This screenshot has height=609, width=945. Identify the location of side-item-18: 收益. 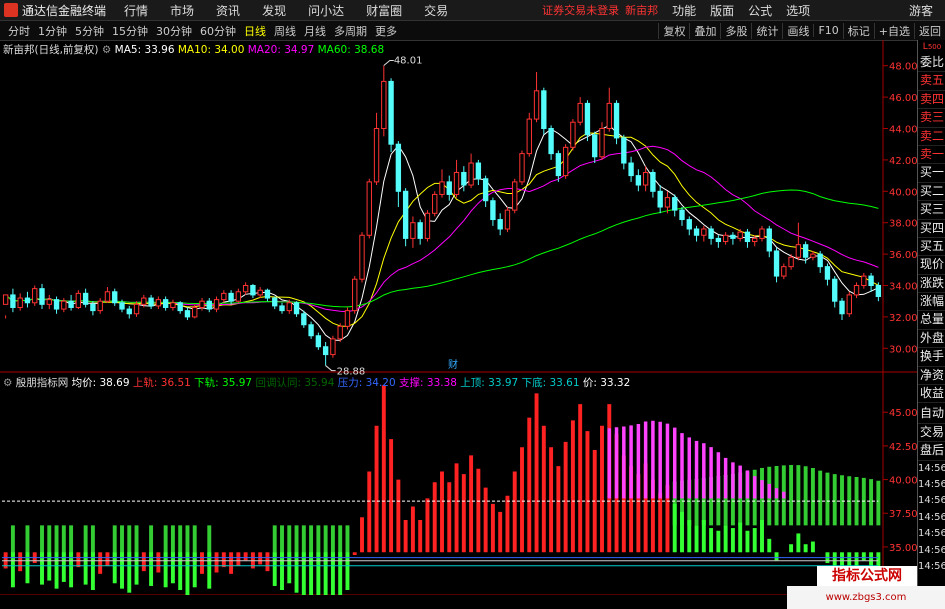
(931, 394).